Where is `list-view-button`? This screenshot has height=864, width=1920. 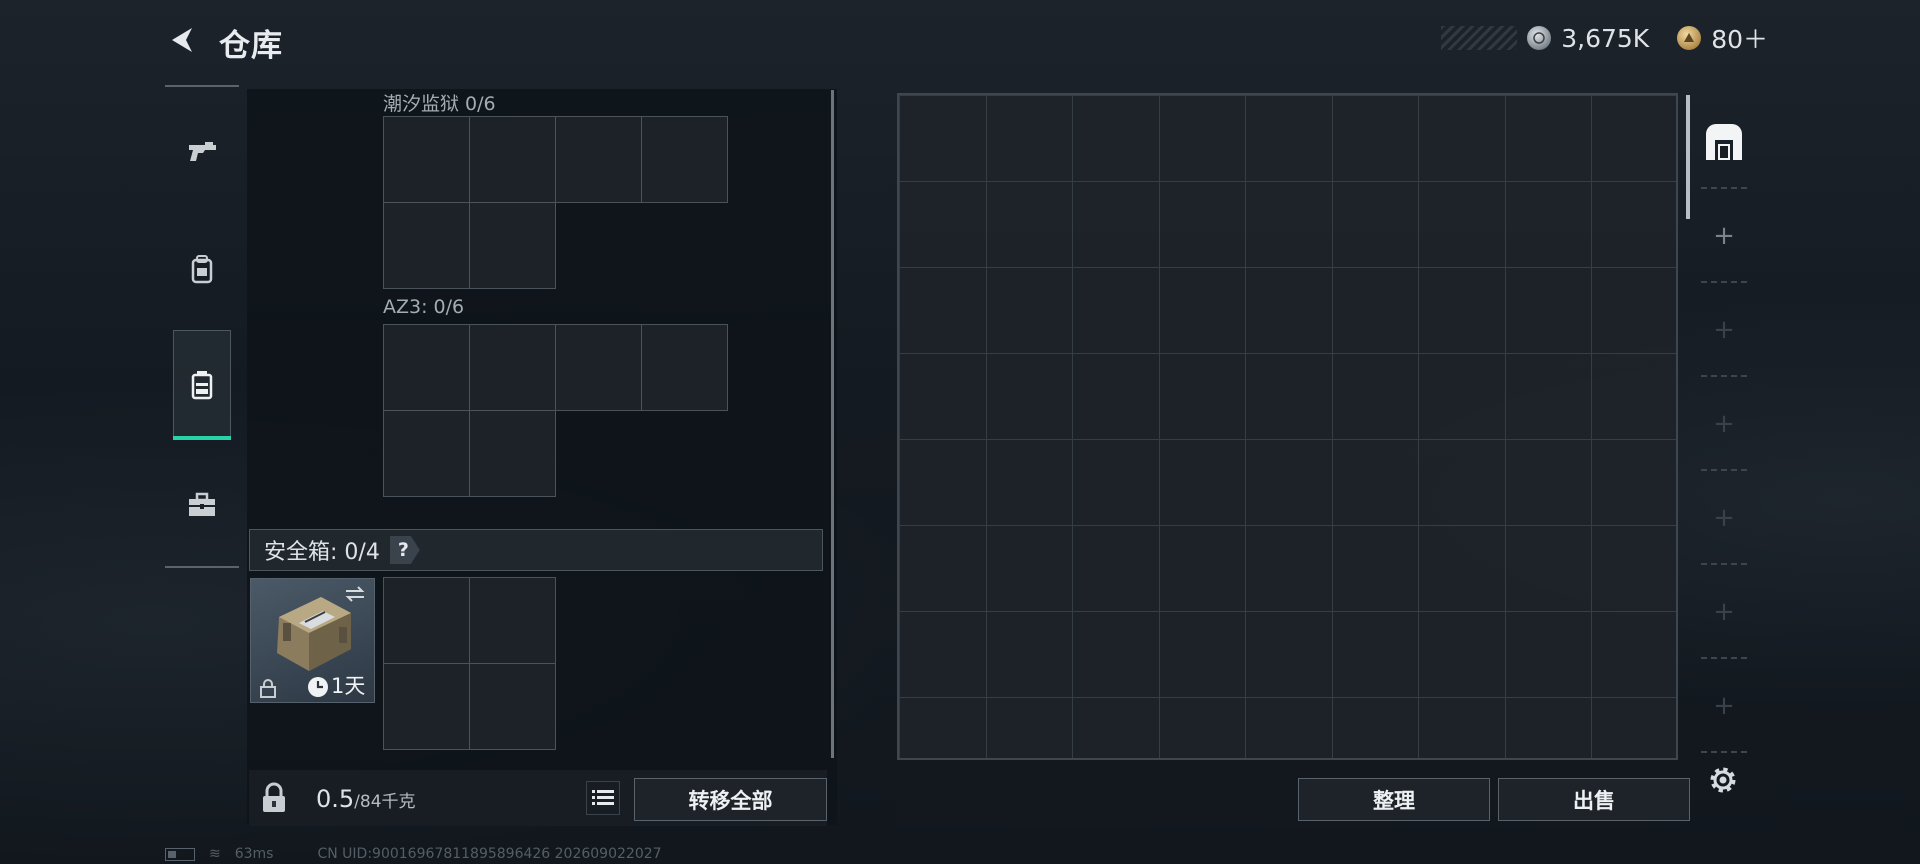
list-view-button is located at coordinates (603, 798).